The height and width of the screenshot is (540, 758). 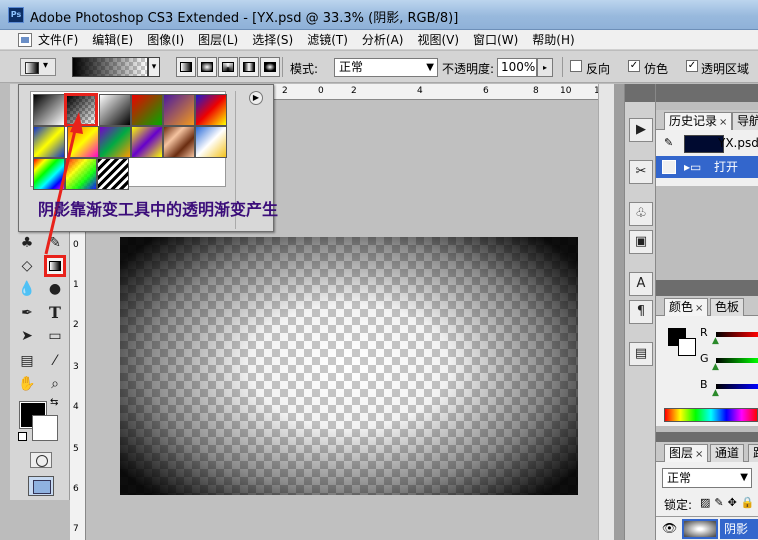 I want to click on type-tool: T, so click(x=55, y=313).